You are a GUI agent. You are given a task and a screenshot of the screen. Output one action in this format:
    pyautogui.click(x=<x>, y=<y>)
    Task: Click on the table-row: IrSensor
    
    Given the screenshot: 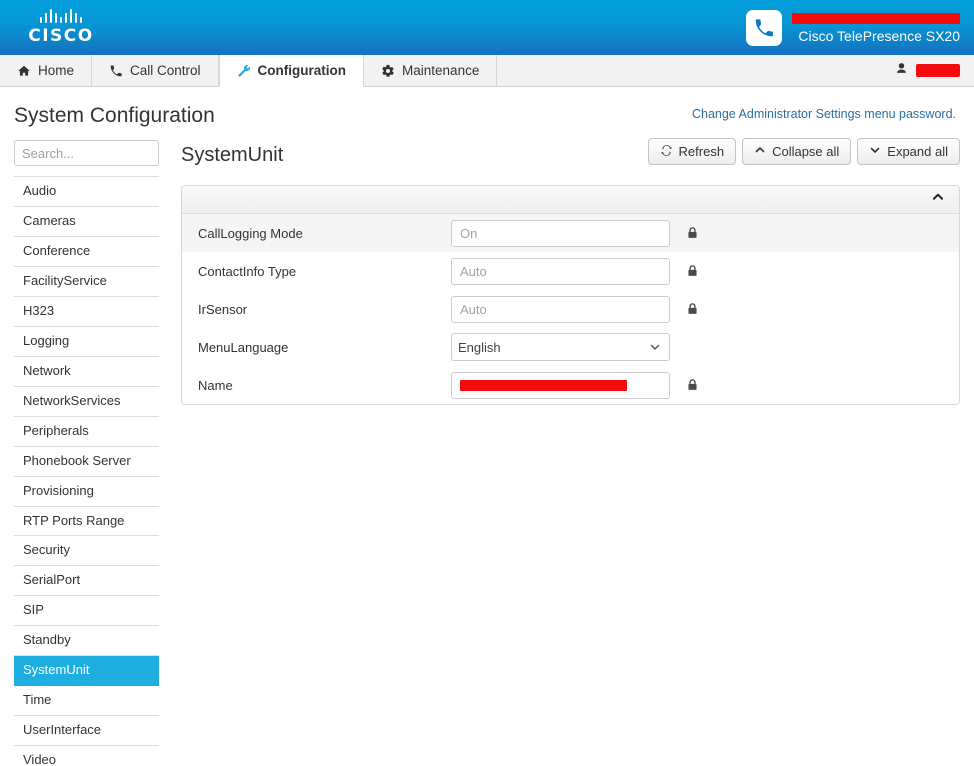 What is the action you would take?
    pyautogui.click(x=570, y=309)
    